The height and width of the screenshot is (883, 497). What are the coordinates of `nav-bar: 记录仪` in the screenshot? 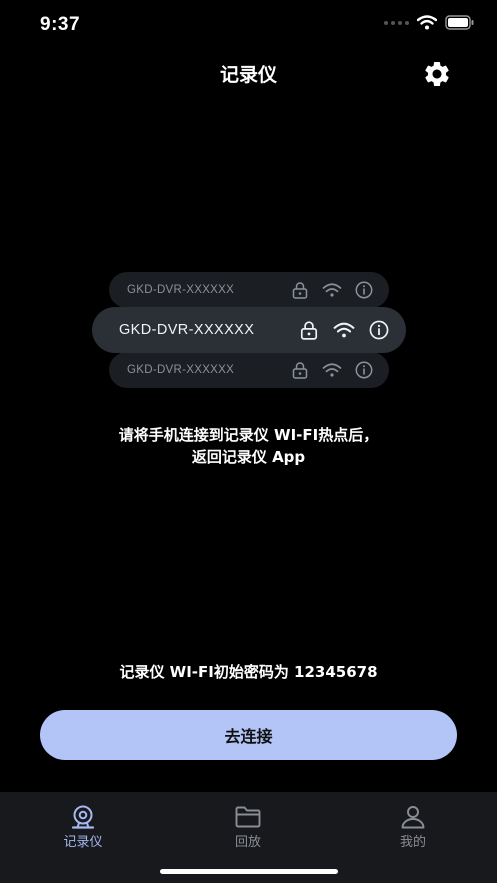 It's located at (248, 73).